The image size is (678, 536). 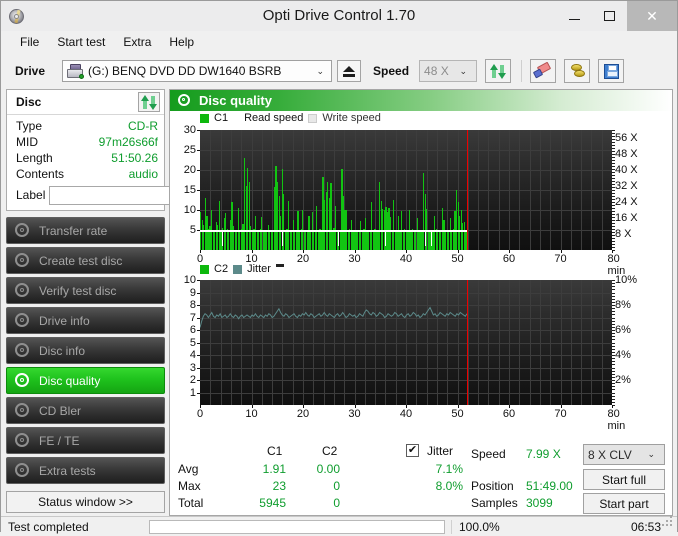 I want to click on x-tick-label: 80 min, so click(x=616, y=420).